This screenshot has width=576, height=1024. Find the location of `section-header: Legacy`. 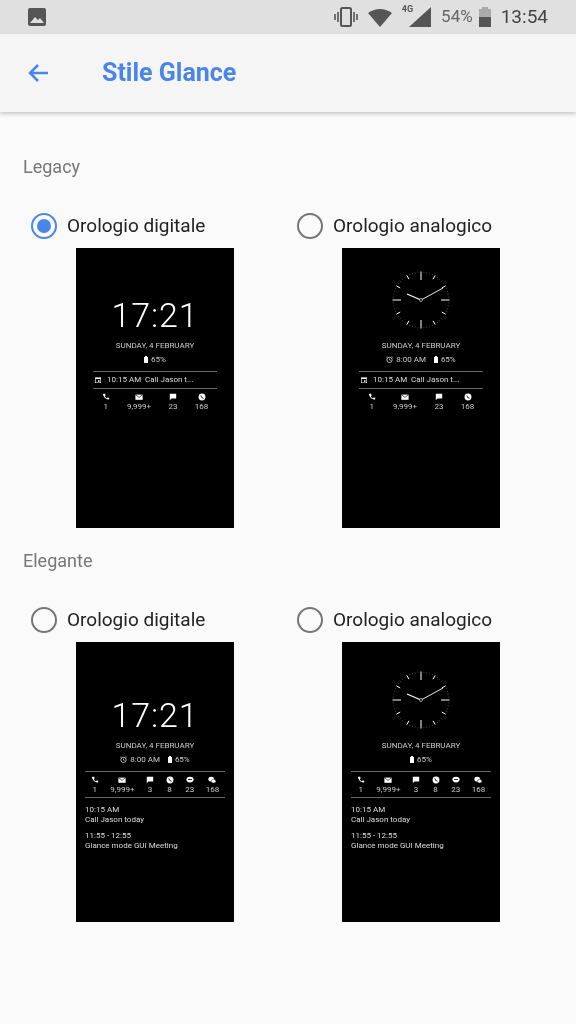

section-header: Legacy is located at coordinates (52, 167).